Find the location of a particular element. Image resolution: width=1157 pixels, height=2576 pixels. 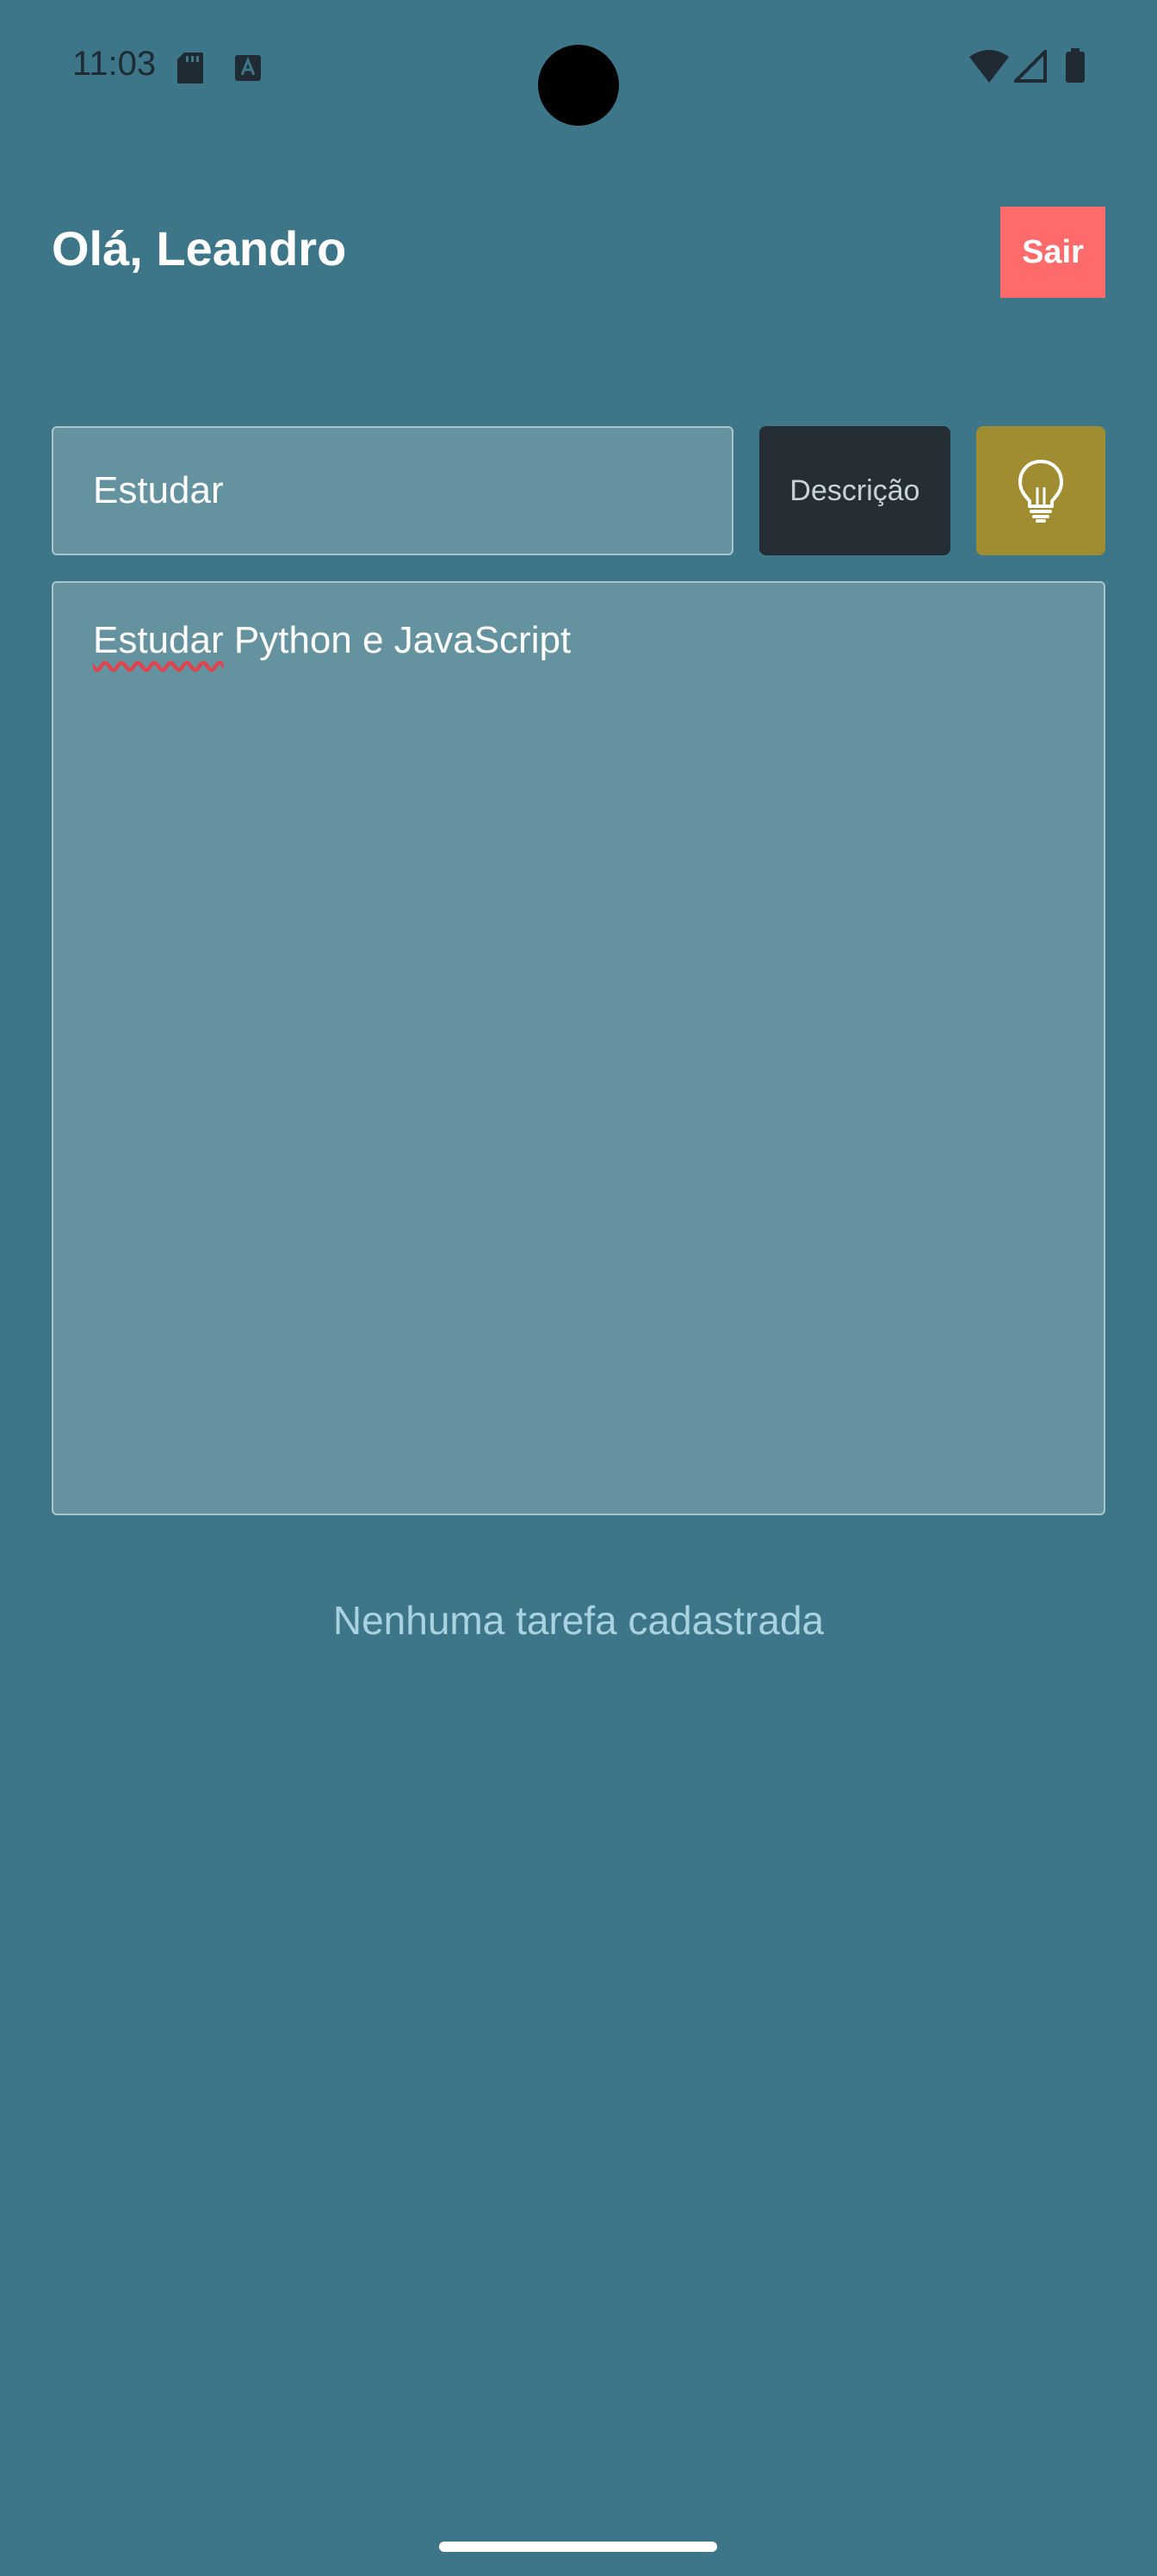

task-title-value: Estudar is located at coordinates (158, 490).